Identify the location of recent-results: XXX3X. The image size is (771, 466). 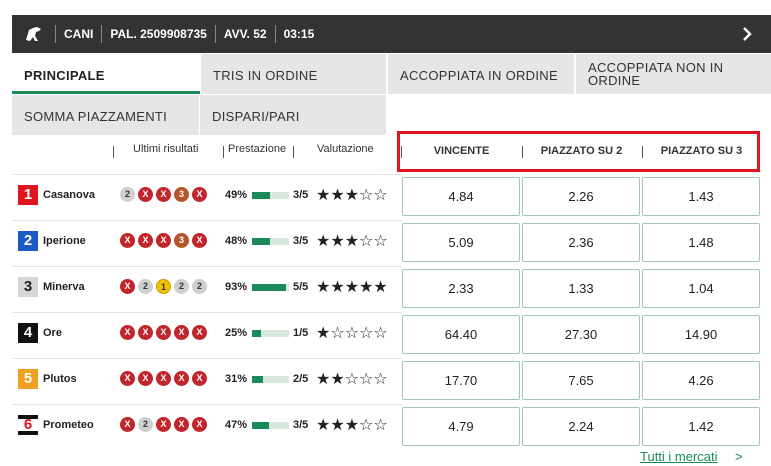
(165, 240).